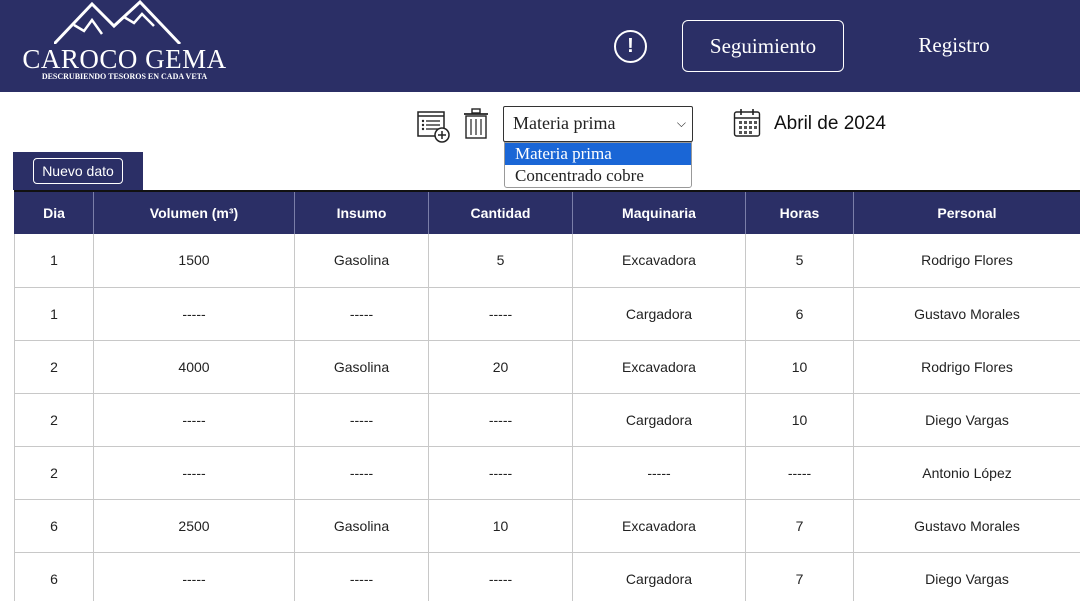 The height and width of the screenshot is (601, 1080). I want to click on cell-horas: 5, so click(799, 261).